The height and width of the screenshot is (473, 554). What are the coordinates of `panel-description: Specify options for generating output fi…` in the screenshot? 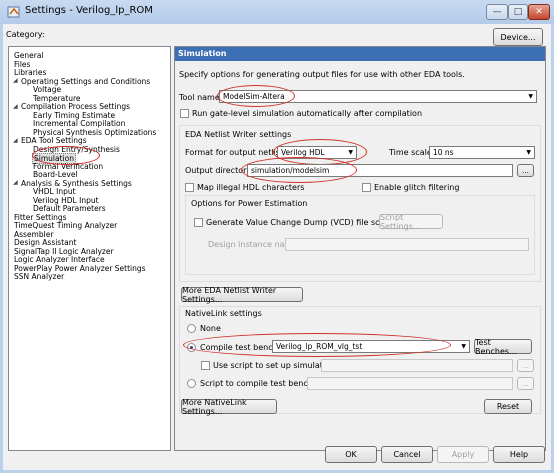 It's located at (322, 74).